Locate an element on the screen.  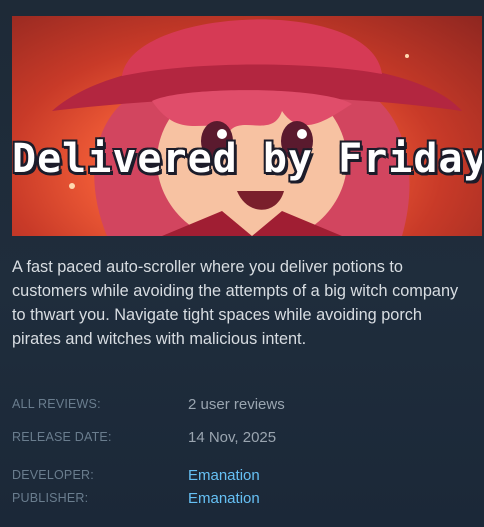
publisher-label: PUBLISHER: is located at coordinates (50, 498).